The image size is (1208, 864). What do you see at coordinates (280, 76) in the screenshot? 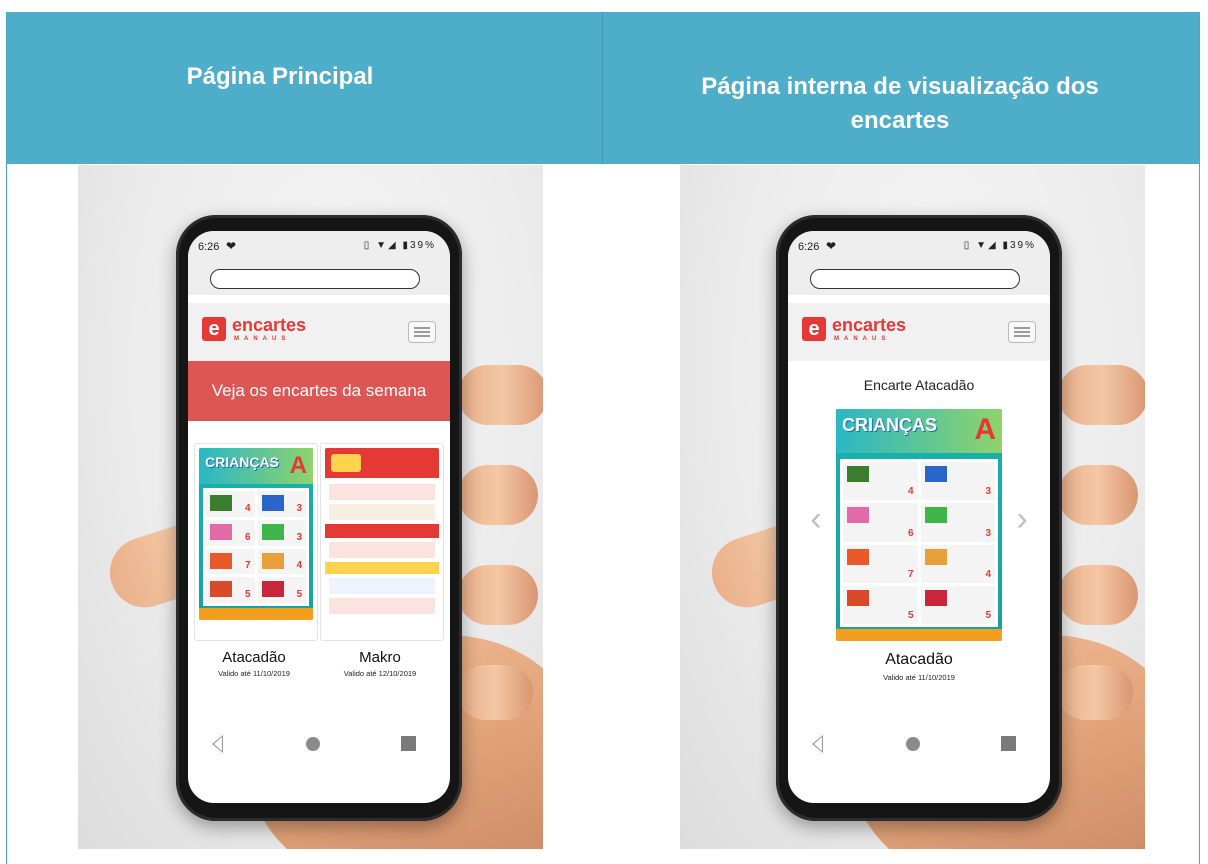
I see `header-left-title: Página Principal` at bounding box center [280, 76].